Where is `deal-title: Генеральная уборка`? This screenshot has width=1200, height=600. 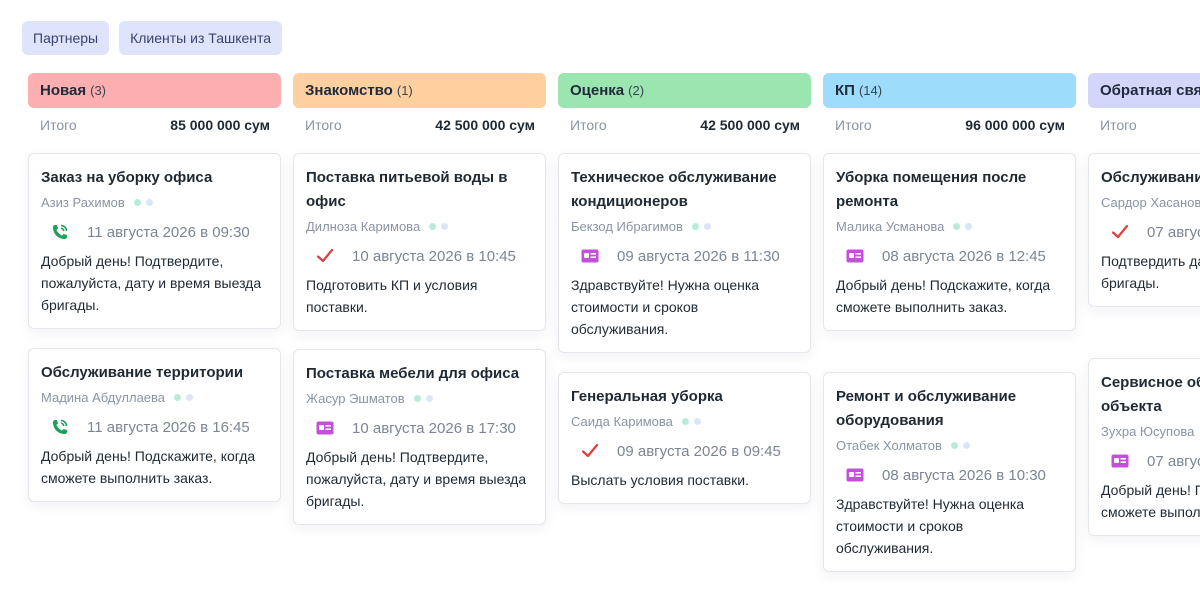 deal-title: Генеральная уборка is located at coordinates (647, 396).